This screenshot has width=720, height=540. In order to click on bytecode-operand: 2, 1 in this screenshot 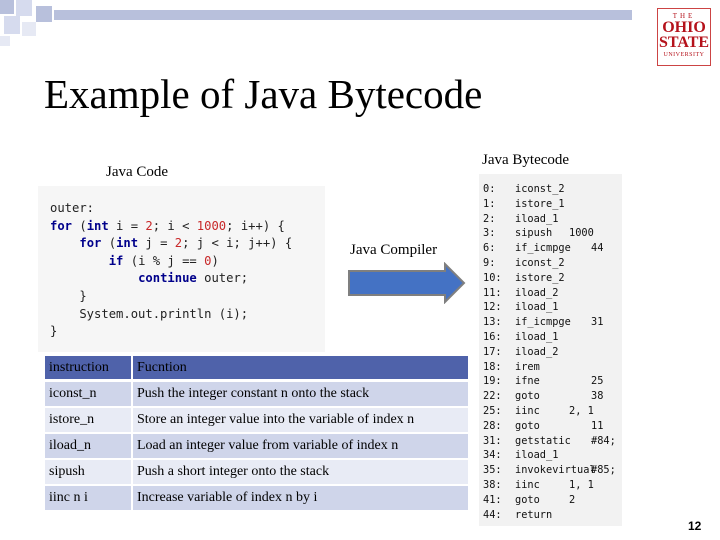, I will do `click(581, 411)`.